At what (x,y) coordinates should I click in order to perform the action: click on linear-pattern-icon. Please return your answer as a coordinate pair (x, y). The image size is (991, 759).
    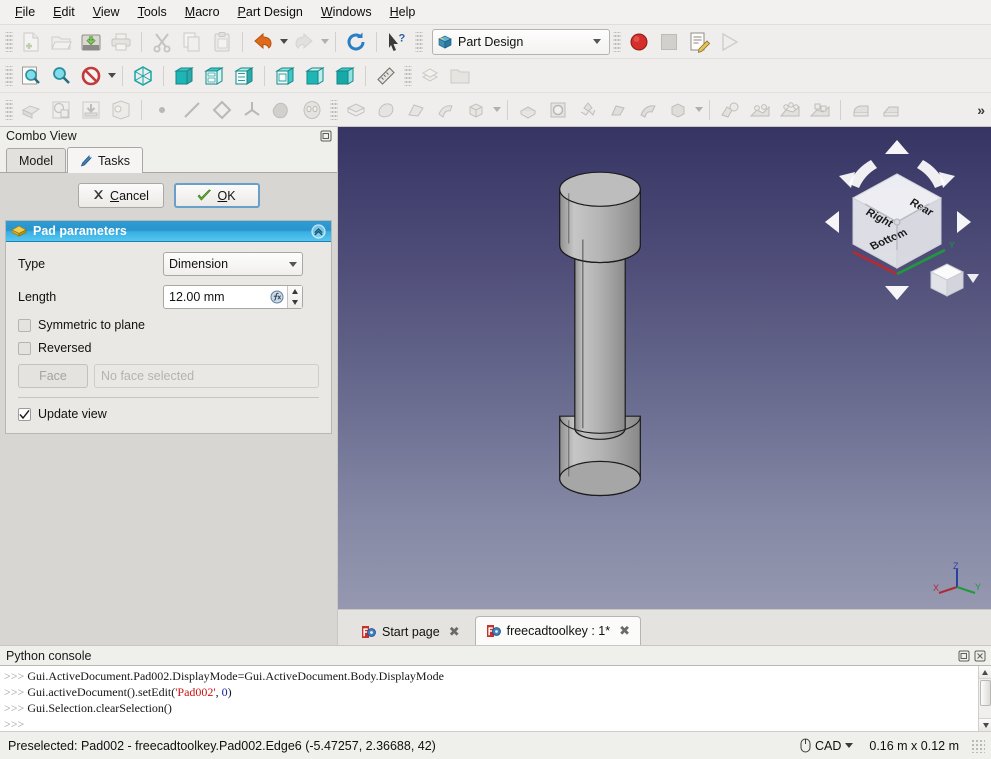
    Looking at the image, I should click on (760, 110).